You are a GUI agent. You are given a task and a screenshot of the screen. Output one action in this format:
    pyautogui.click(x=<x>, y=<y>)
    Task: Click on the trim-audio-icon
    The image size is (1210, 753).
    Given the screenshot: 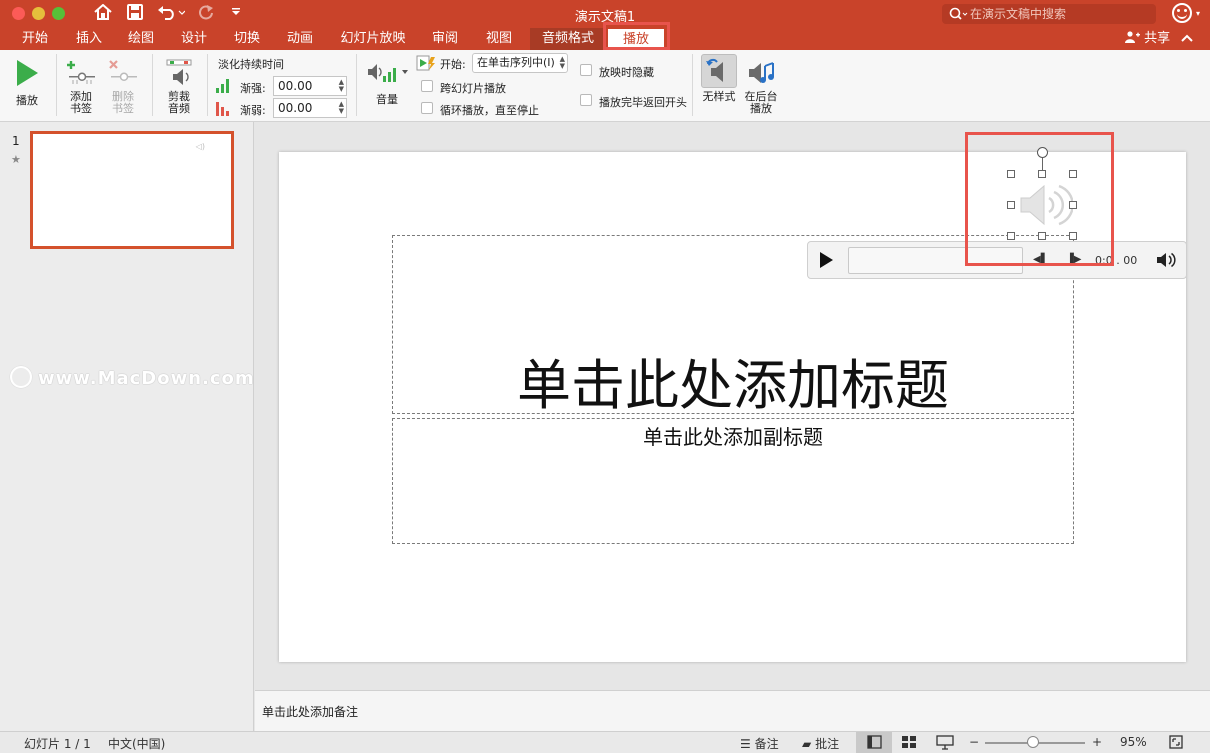 What is the action you would take?
    pyautogui.click(x=179, y=72)
    